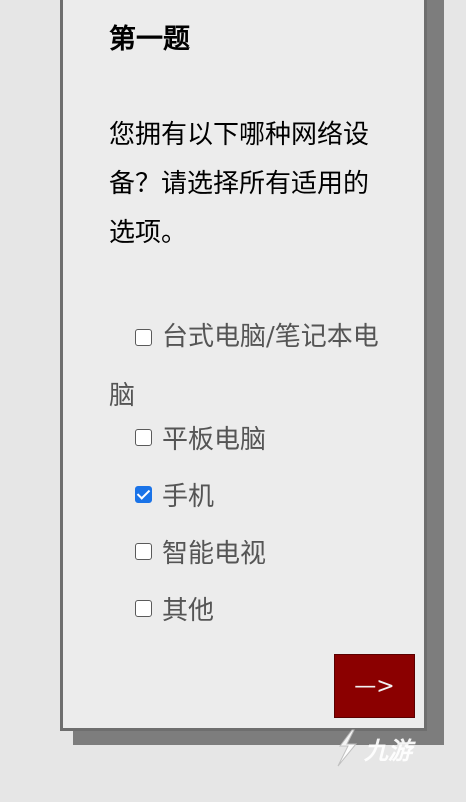 This screenshot has height=802, width=466. Describe the element at coordinates (214, 439) in the screenshot. I see `option-label: 平板电脑` at that location.